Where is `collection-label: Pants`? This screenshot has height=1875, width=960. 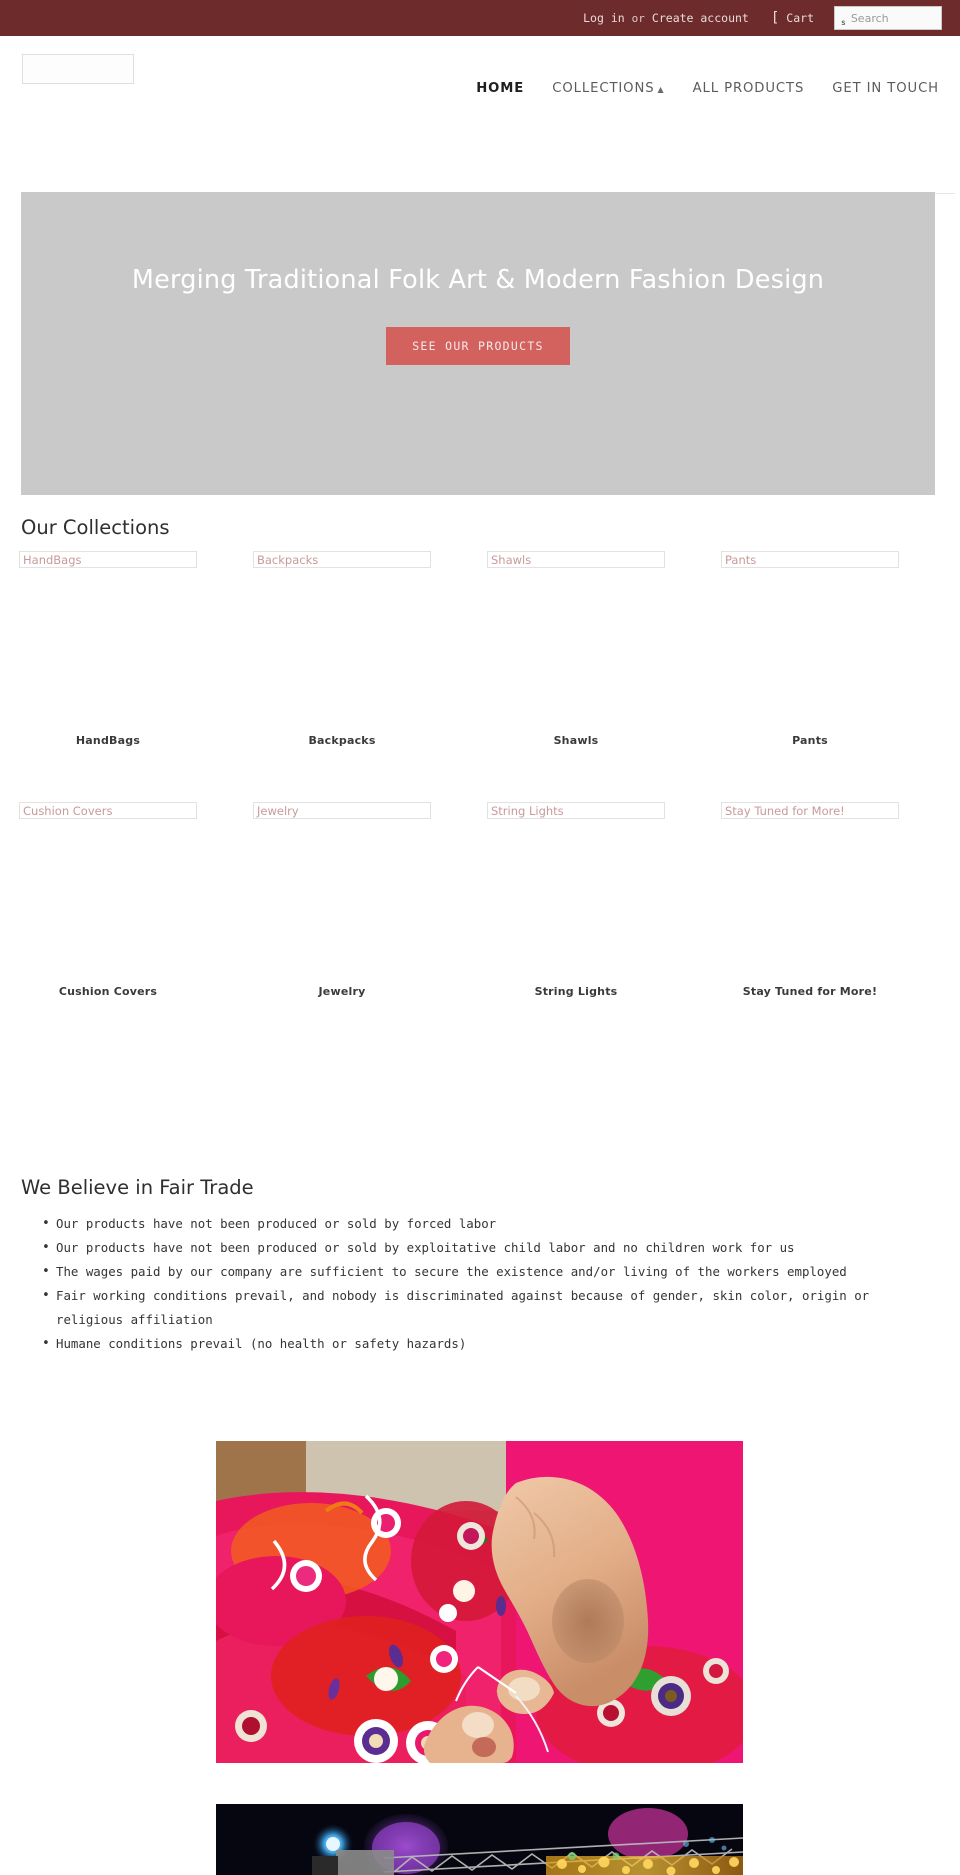
collection-label: Pants is located at coordinates (810, 740).